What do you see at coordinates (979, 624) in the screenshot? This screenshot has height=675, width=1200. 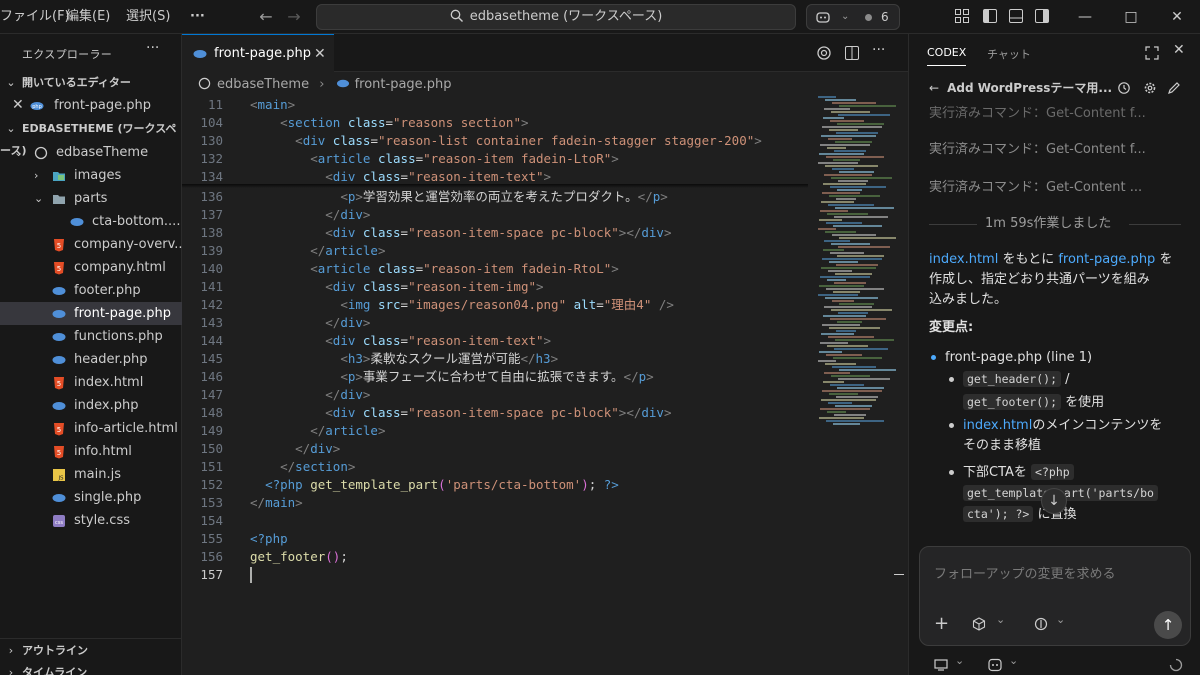 I see `model-cube-icon` at bounding box center [979, 624].